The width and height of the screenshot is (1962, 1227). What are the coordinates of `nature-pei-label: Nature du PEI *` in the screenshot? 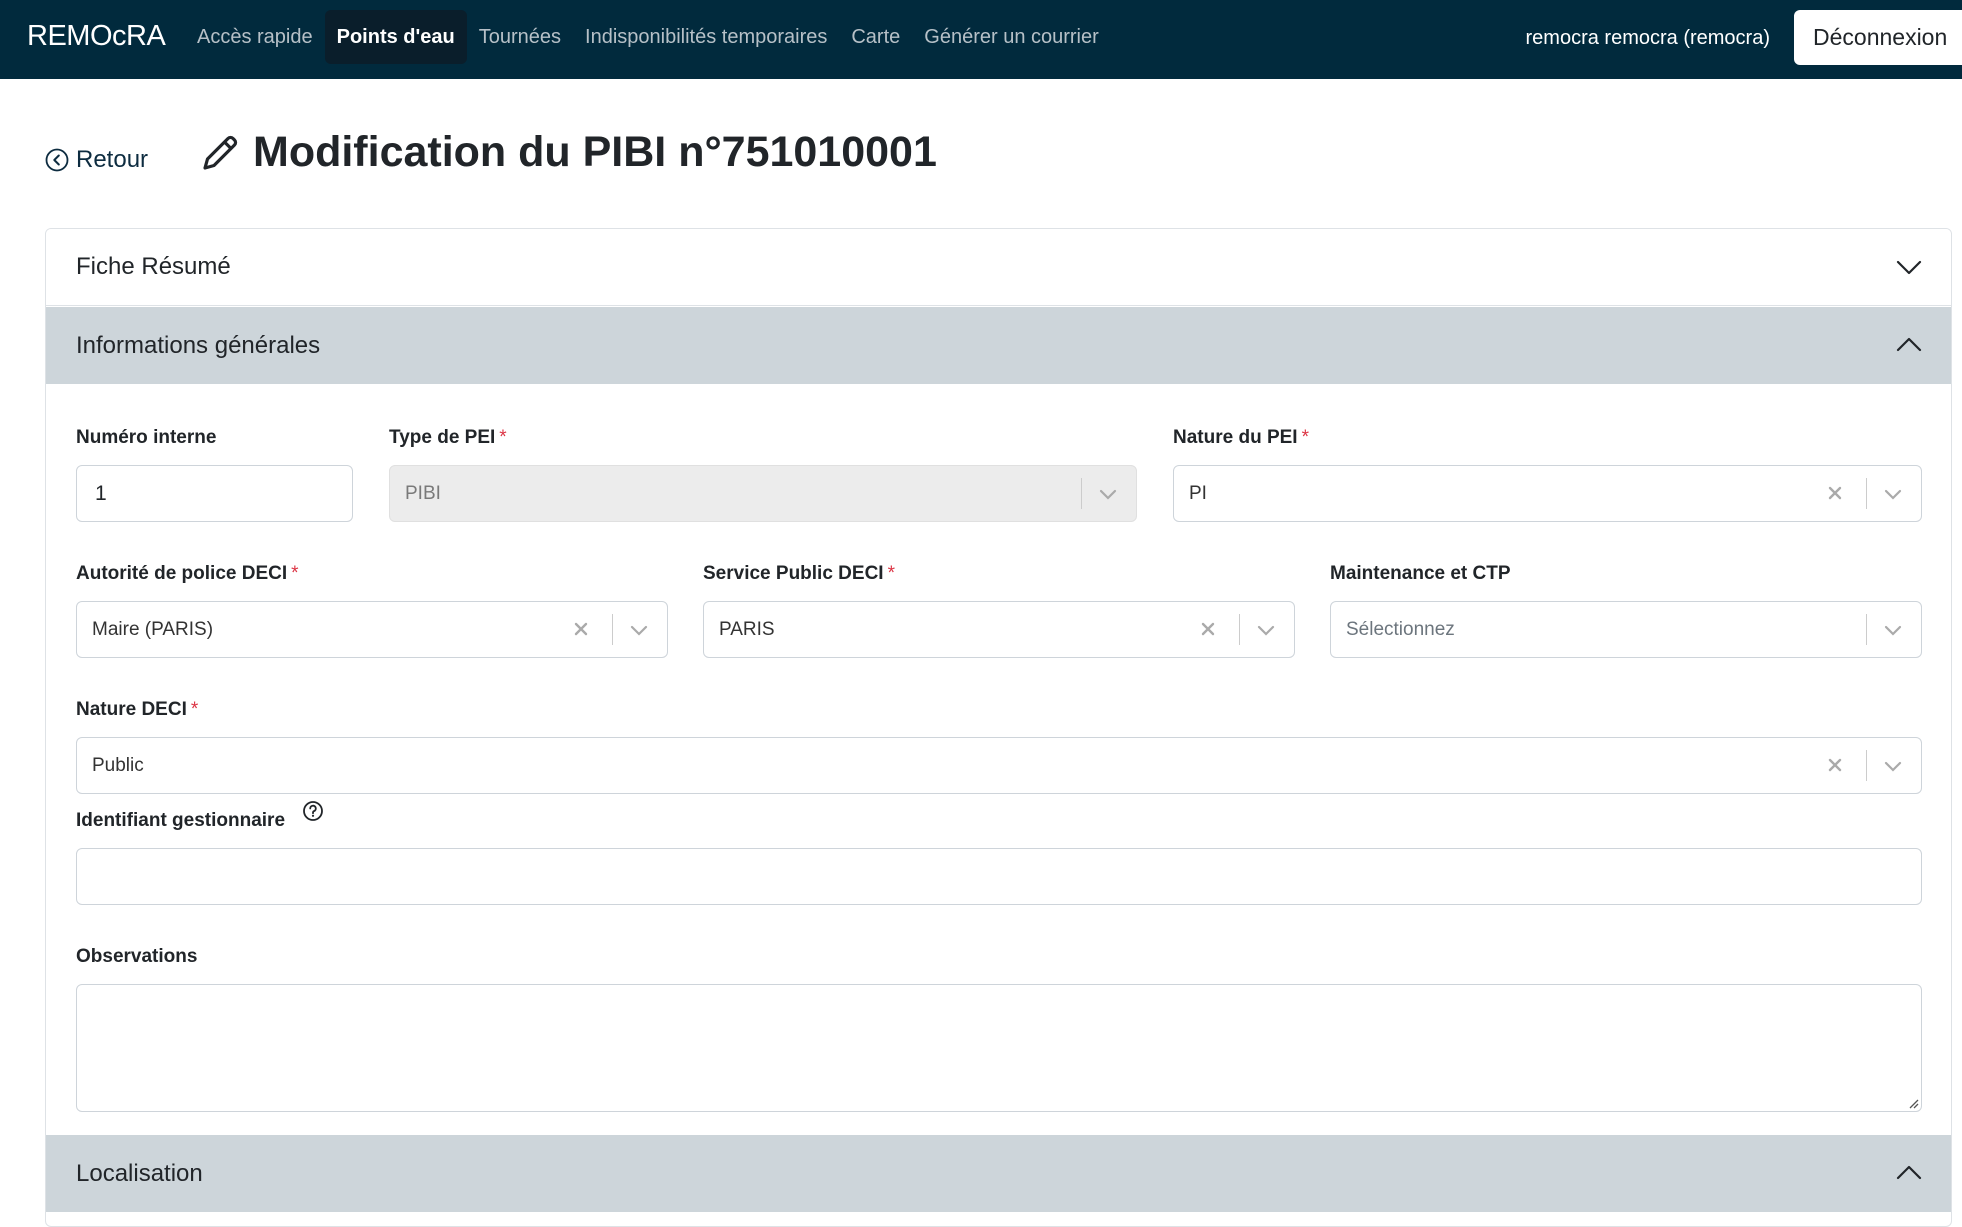 It's located at (1241, 437).